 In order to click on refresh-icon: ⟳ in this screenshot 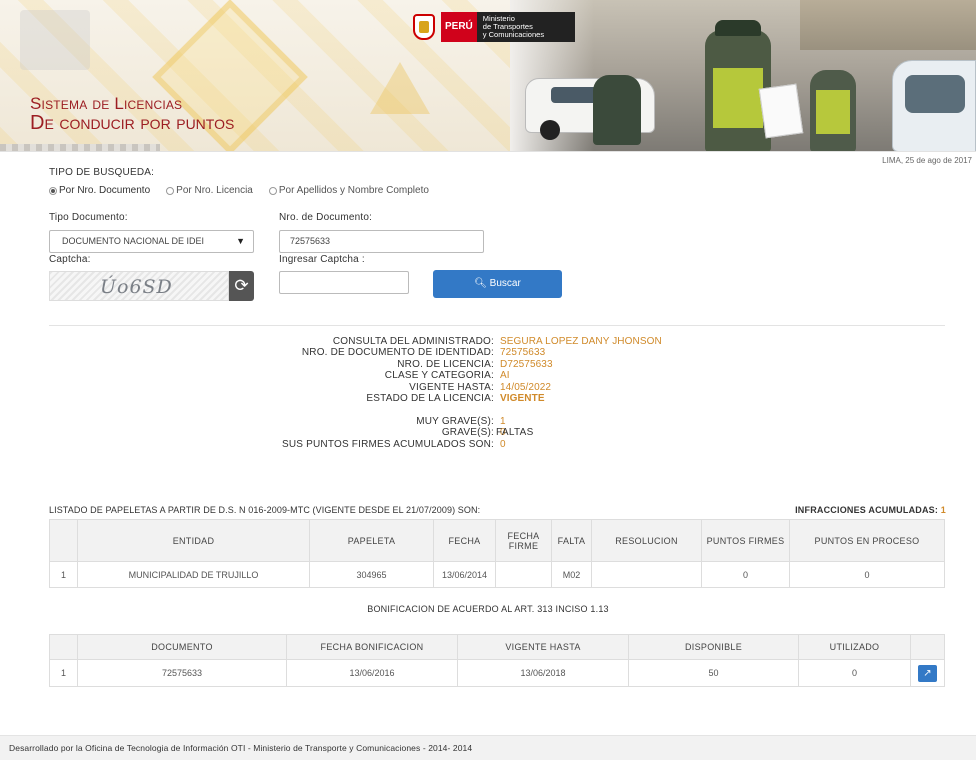, I will do `click(241, 285)`.